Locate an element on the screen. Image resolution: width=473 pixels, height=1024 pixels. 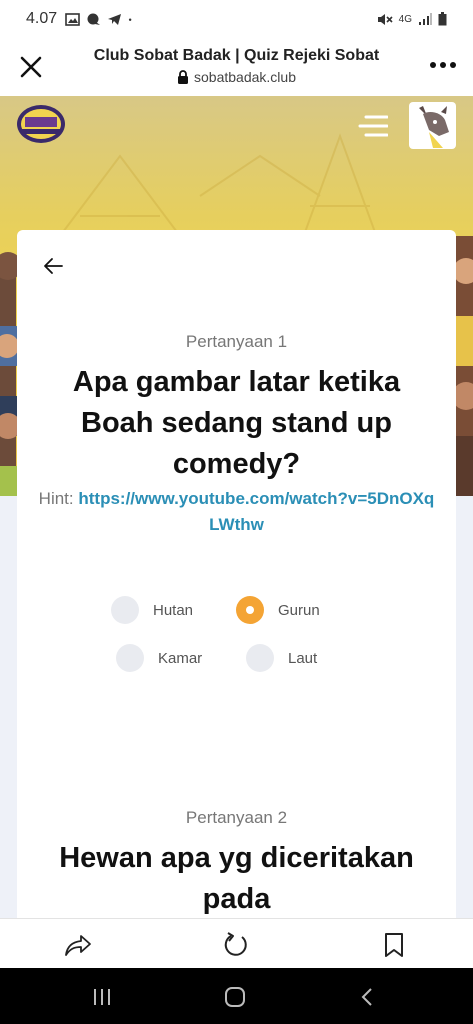
gallery-icon is located at coordinates (72, 19).